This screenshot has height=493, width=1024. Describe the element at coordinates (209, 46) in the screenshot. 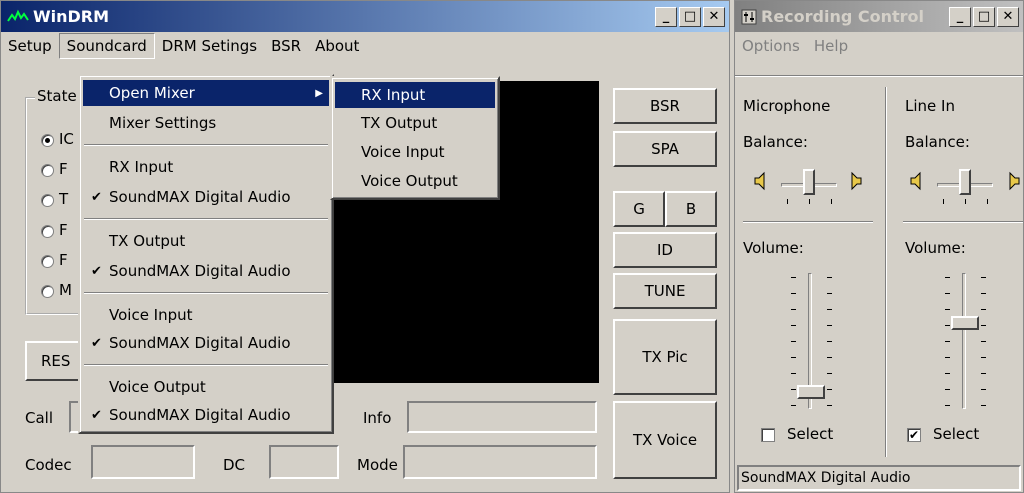

I see `menu-drm-settings: DRM Setings` at that location.